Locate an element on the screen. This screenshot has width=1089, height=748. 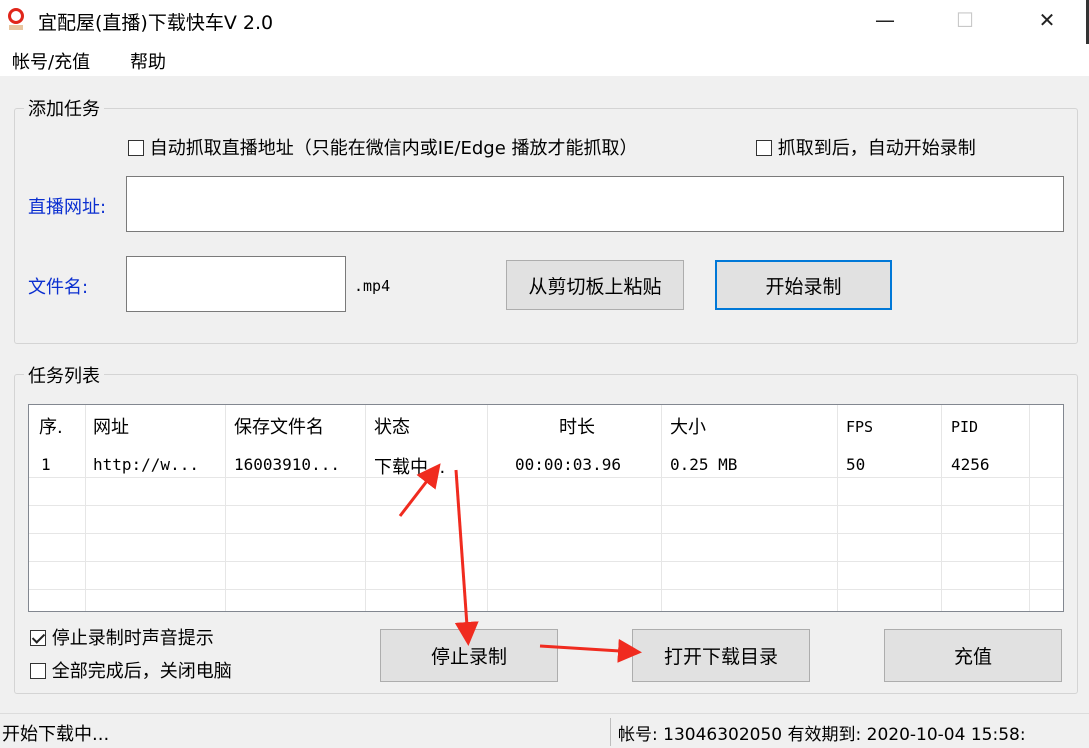
account-expiry-text: 帐号: 13046302050 有效期到: 2020-10-04 15:58: is located at coordinates (822, 735).